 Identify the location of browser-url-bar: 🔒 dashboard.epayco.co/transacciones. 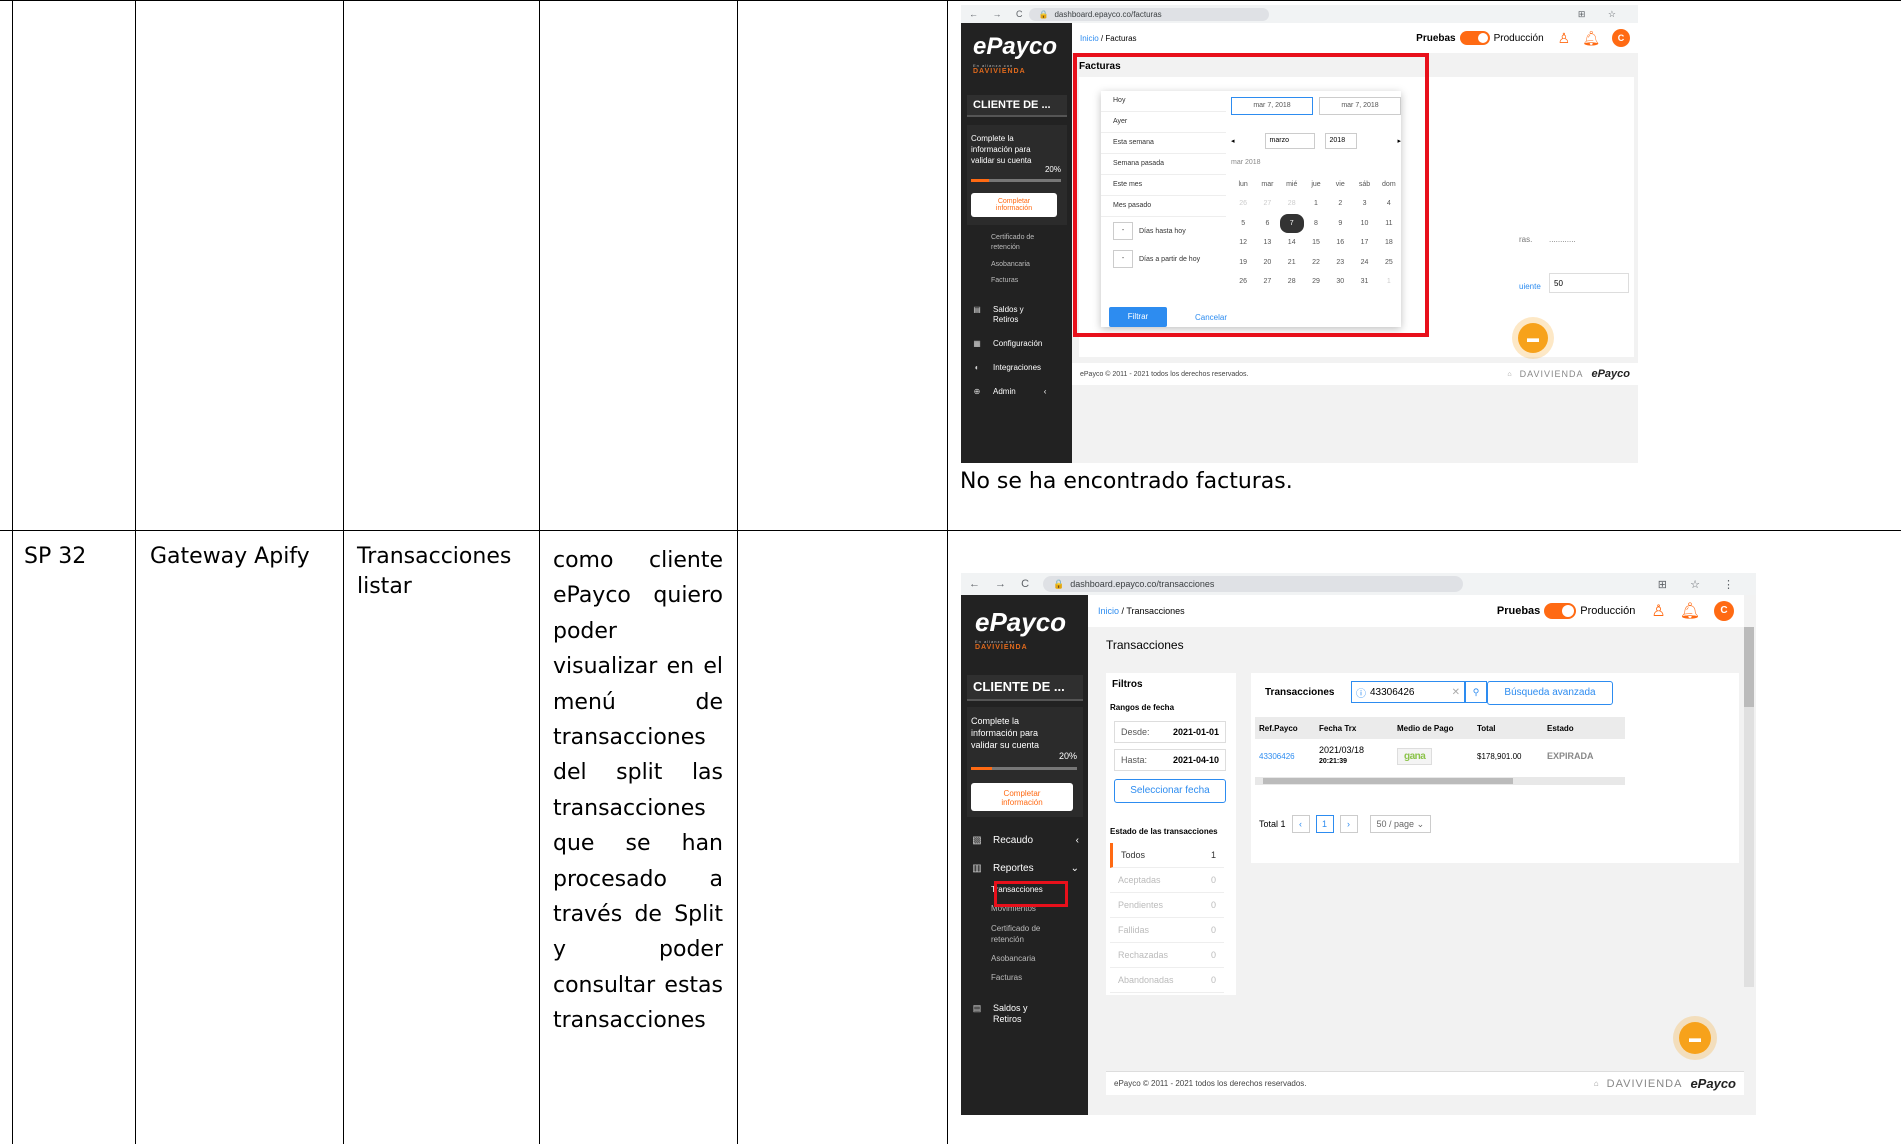
(1253, 584).